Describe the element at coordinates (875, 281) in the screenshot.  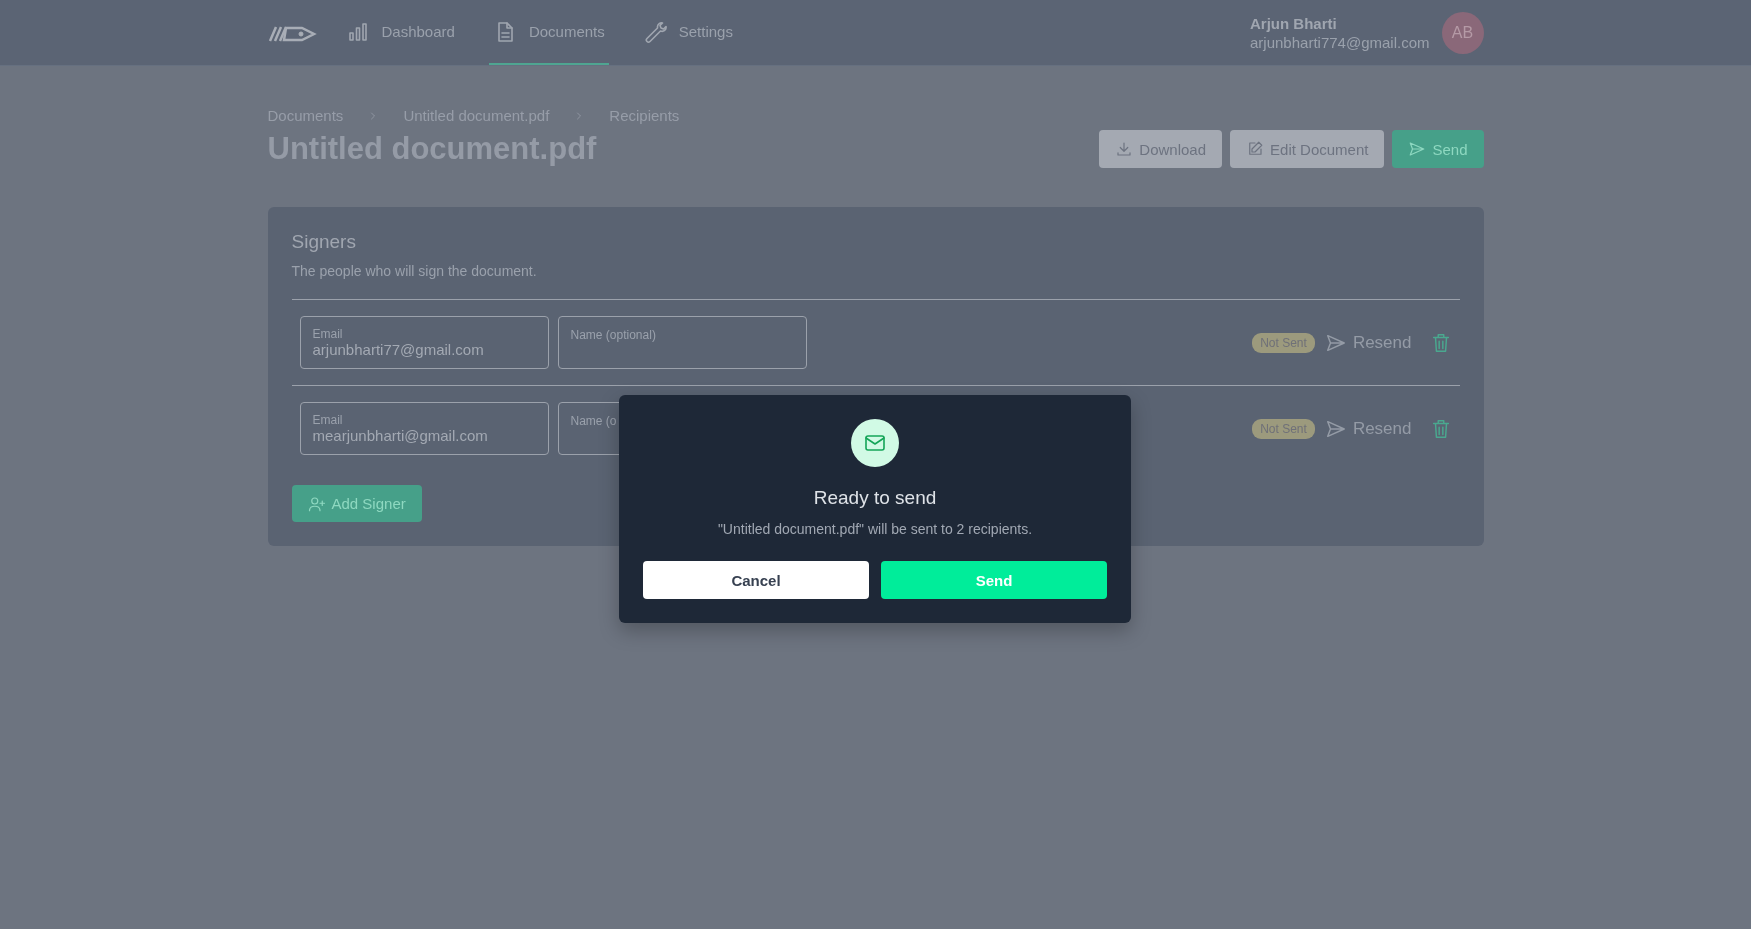
I see `section-description: The people who will sign the document.` at that location.